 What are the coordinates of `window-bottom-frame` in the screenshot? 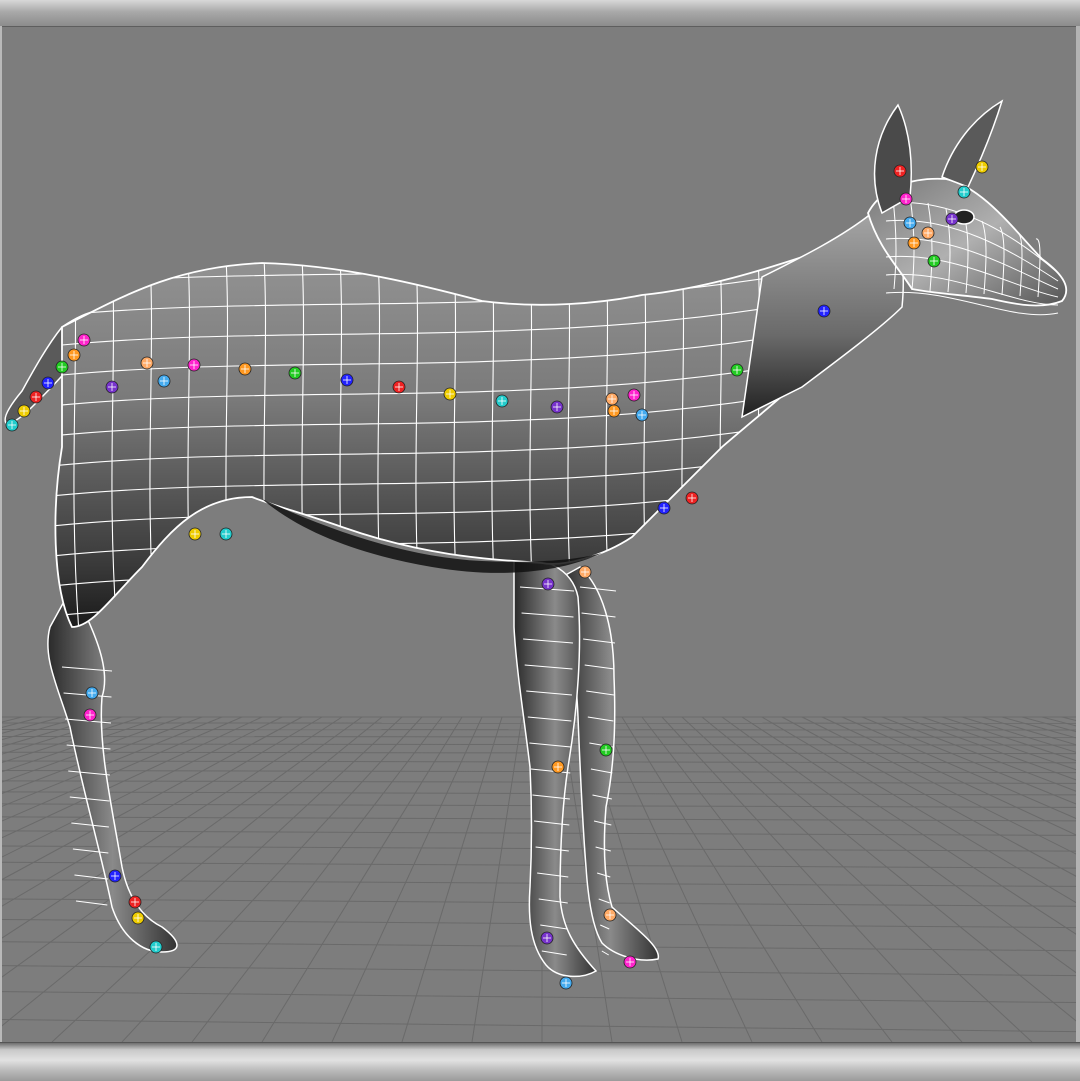 It's located at (540, 1061).